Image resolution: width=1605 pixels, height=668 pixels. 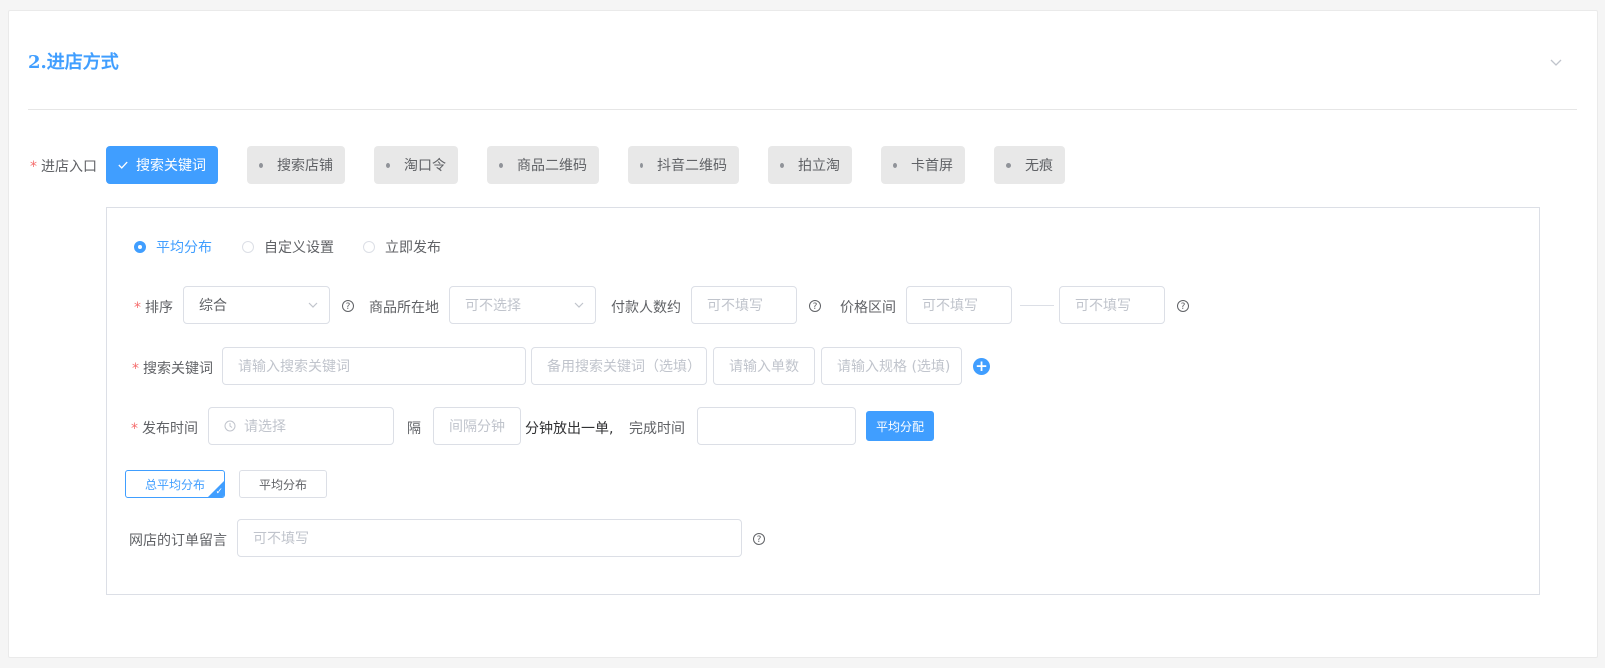 I want to click on spec-placeholder: 请输入规格 (选填), so click(x=894, y=367).